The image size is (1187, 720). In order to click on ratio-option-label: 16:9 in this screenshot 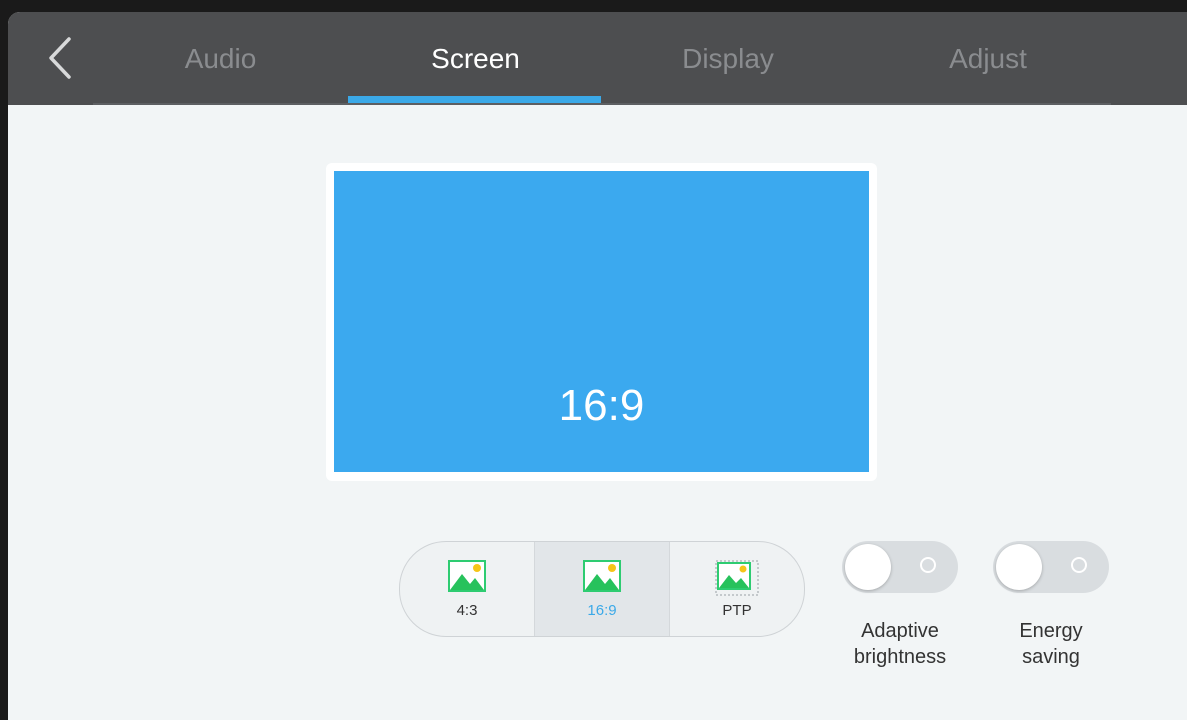, I will do `click(602, 610)`.